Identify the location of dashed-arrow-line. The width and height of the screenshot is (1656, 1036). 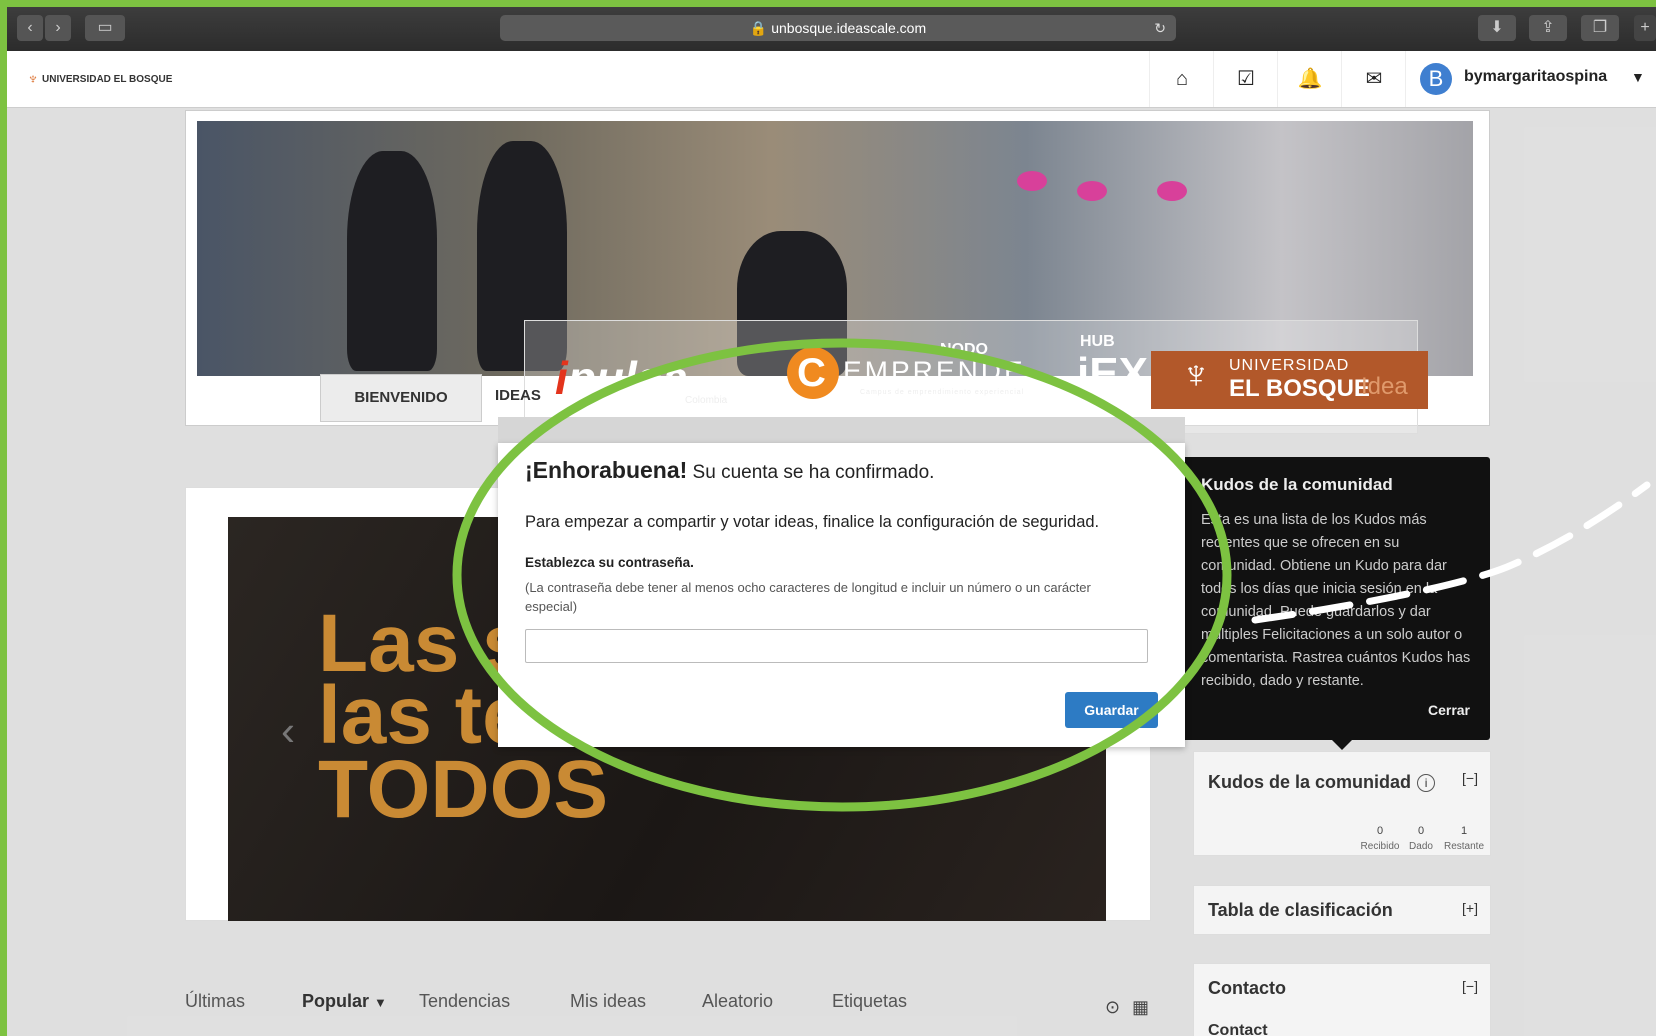
(1451, 552).